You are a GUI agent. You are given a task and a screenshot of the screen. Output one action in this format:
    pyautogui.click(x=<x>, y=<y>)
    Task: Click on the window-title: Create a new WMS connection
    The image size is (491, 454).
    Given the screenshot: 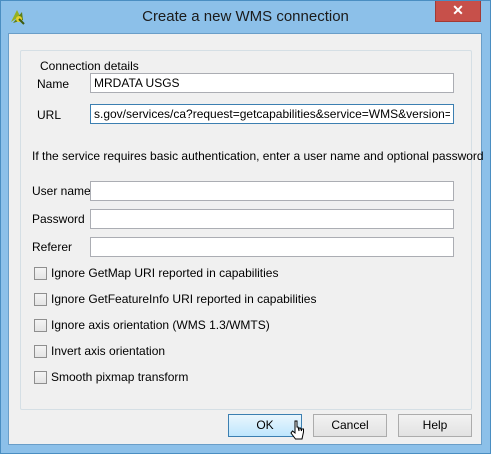 What is the action you would take?
    pyautogui.click(x=245, y=16)
    